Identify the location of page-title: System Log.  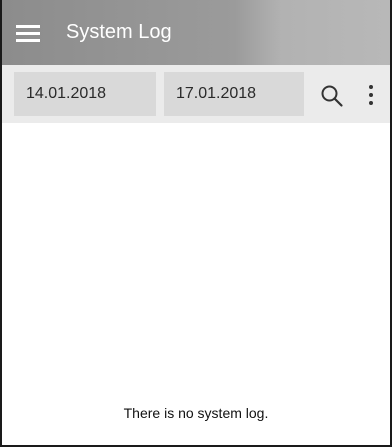
(119, 32).